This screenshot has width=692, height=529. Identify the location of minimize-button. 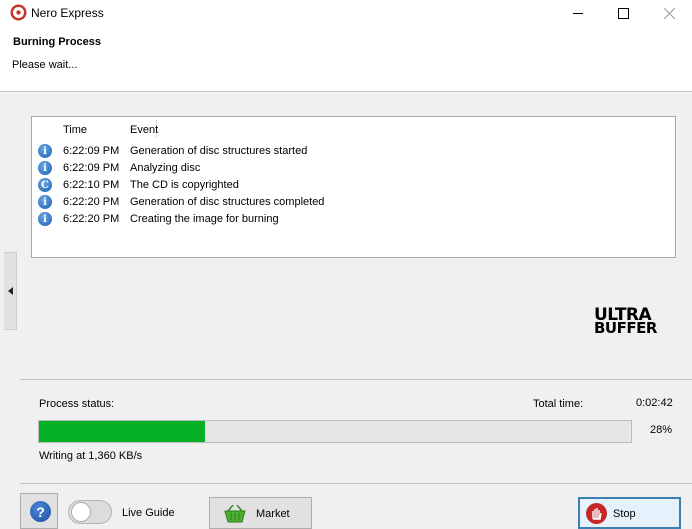
(578, 13).